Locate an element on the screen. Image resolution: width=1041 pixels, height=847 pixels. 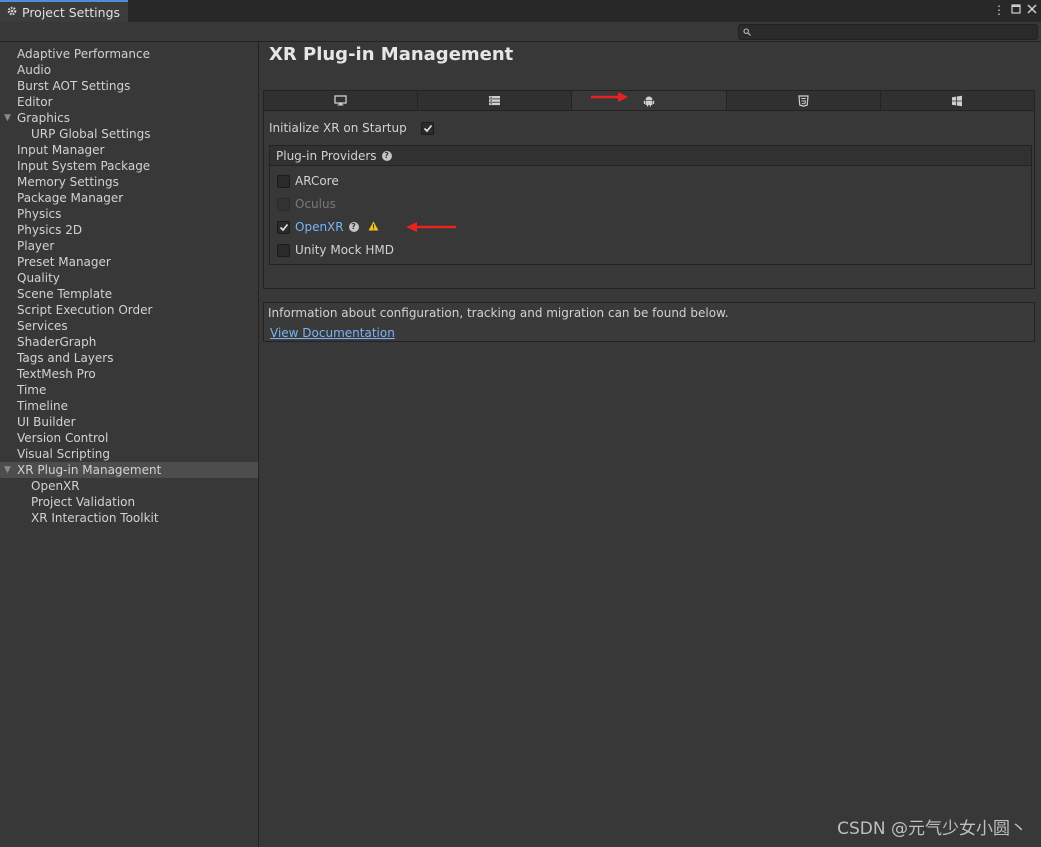
sidebar-item-audio: Audio is located at coordinates (129, 70).